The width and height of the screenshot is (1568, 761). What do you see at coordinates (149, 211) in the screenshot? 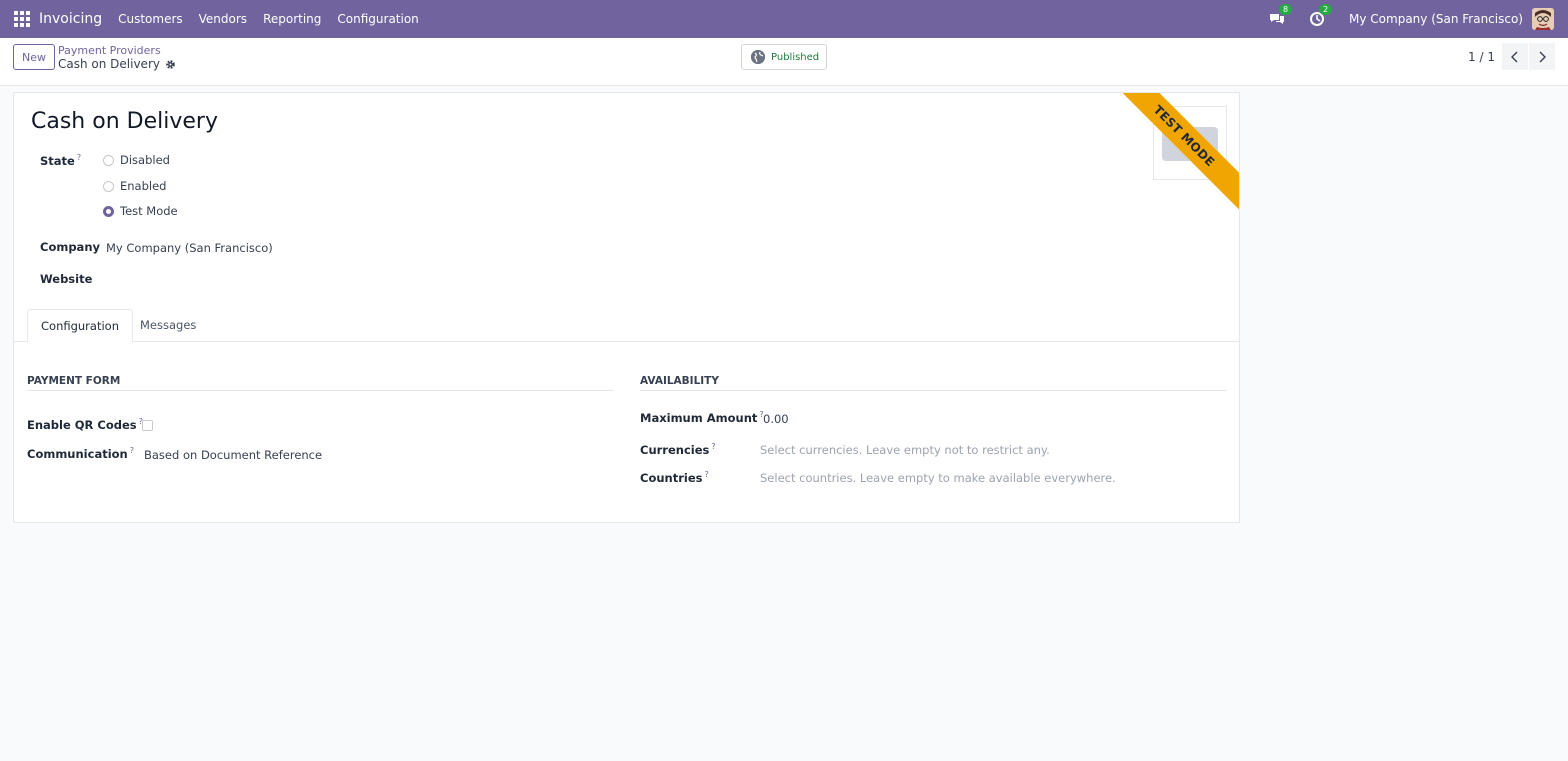
I see `radio-label-test-mode: Test Mode` at bounding box center [149, 211].